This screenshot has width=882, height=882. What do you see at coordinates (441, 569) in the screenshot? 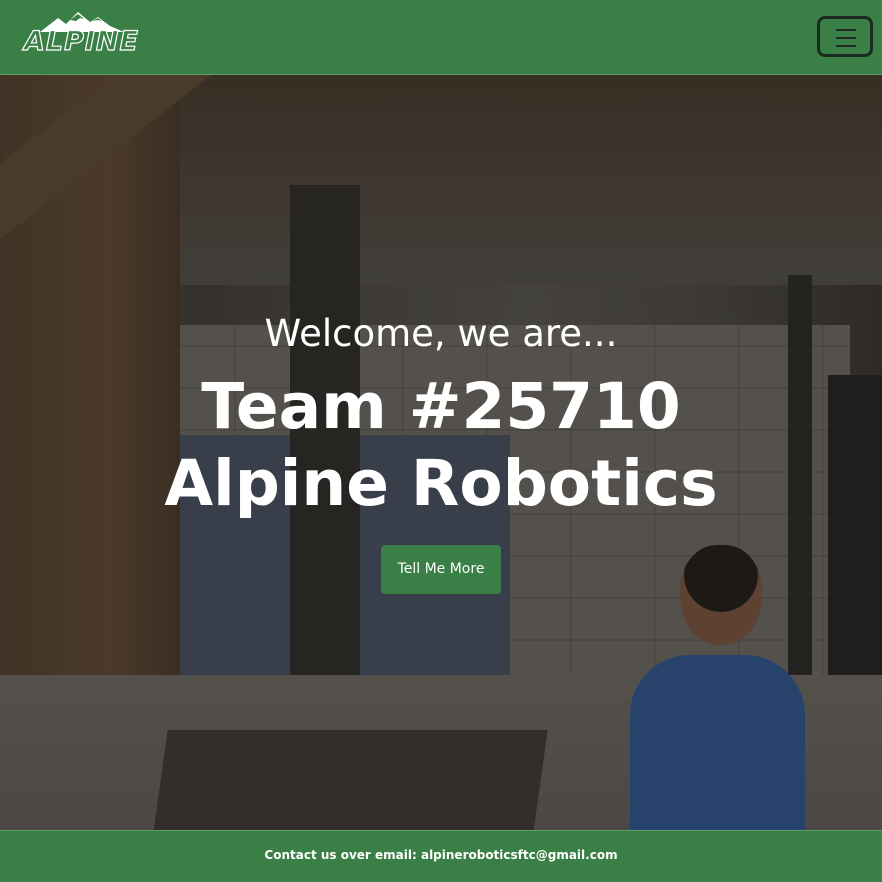
I see `tell-me-more-button: Tell Me More` at bounding box center [441, 569].